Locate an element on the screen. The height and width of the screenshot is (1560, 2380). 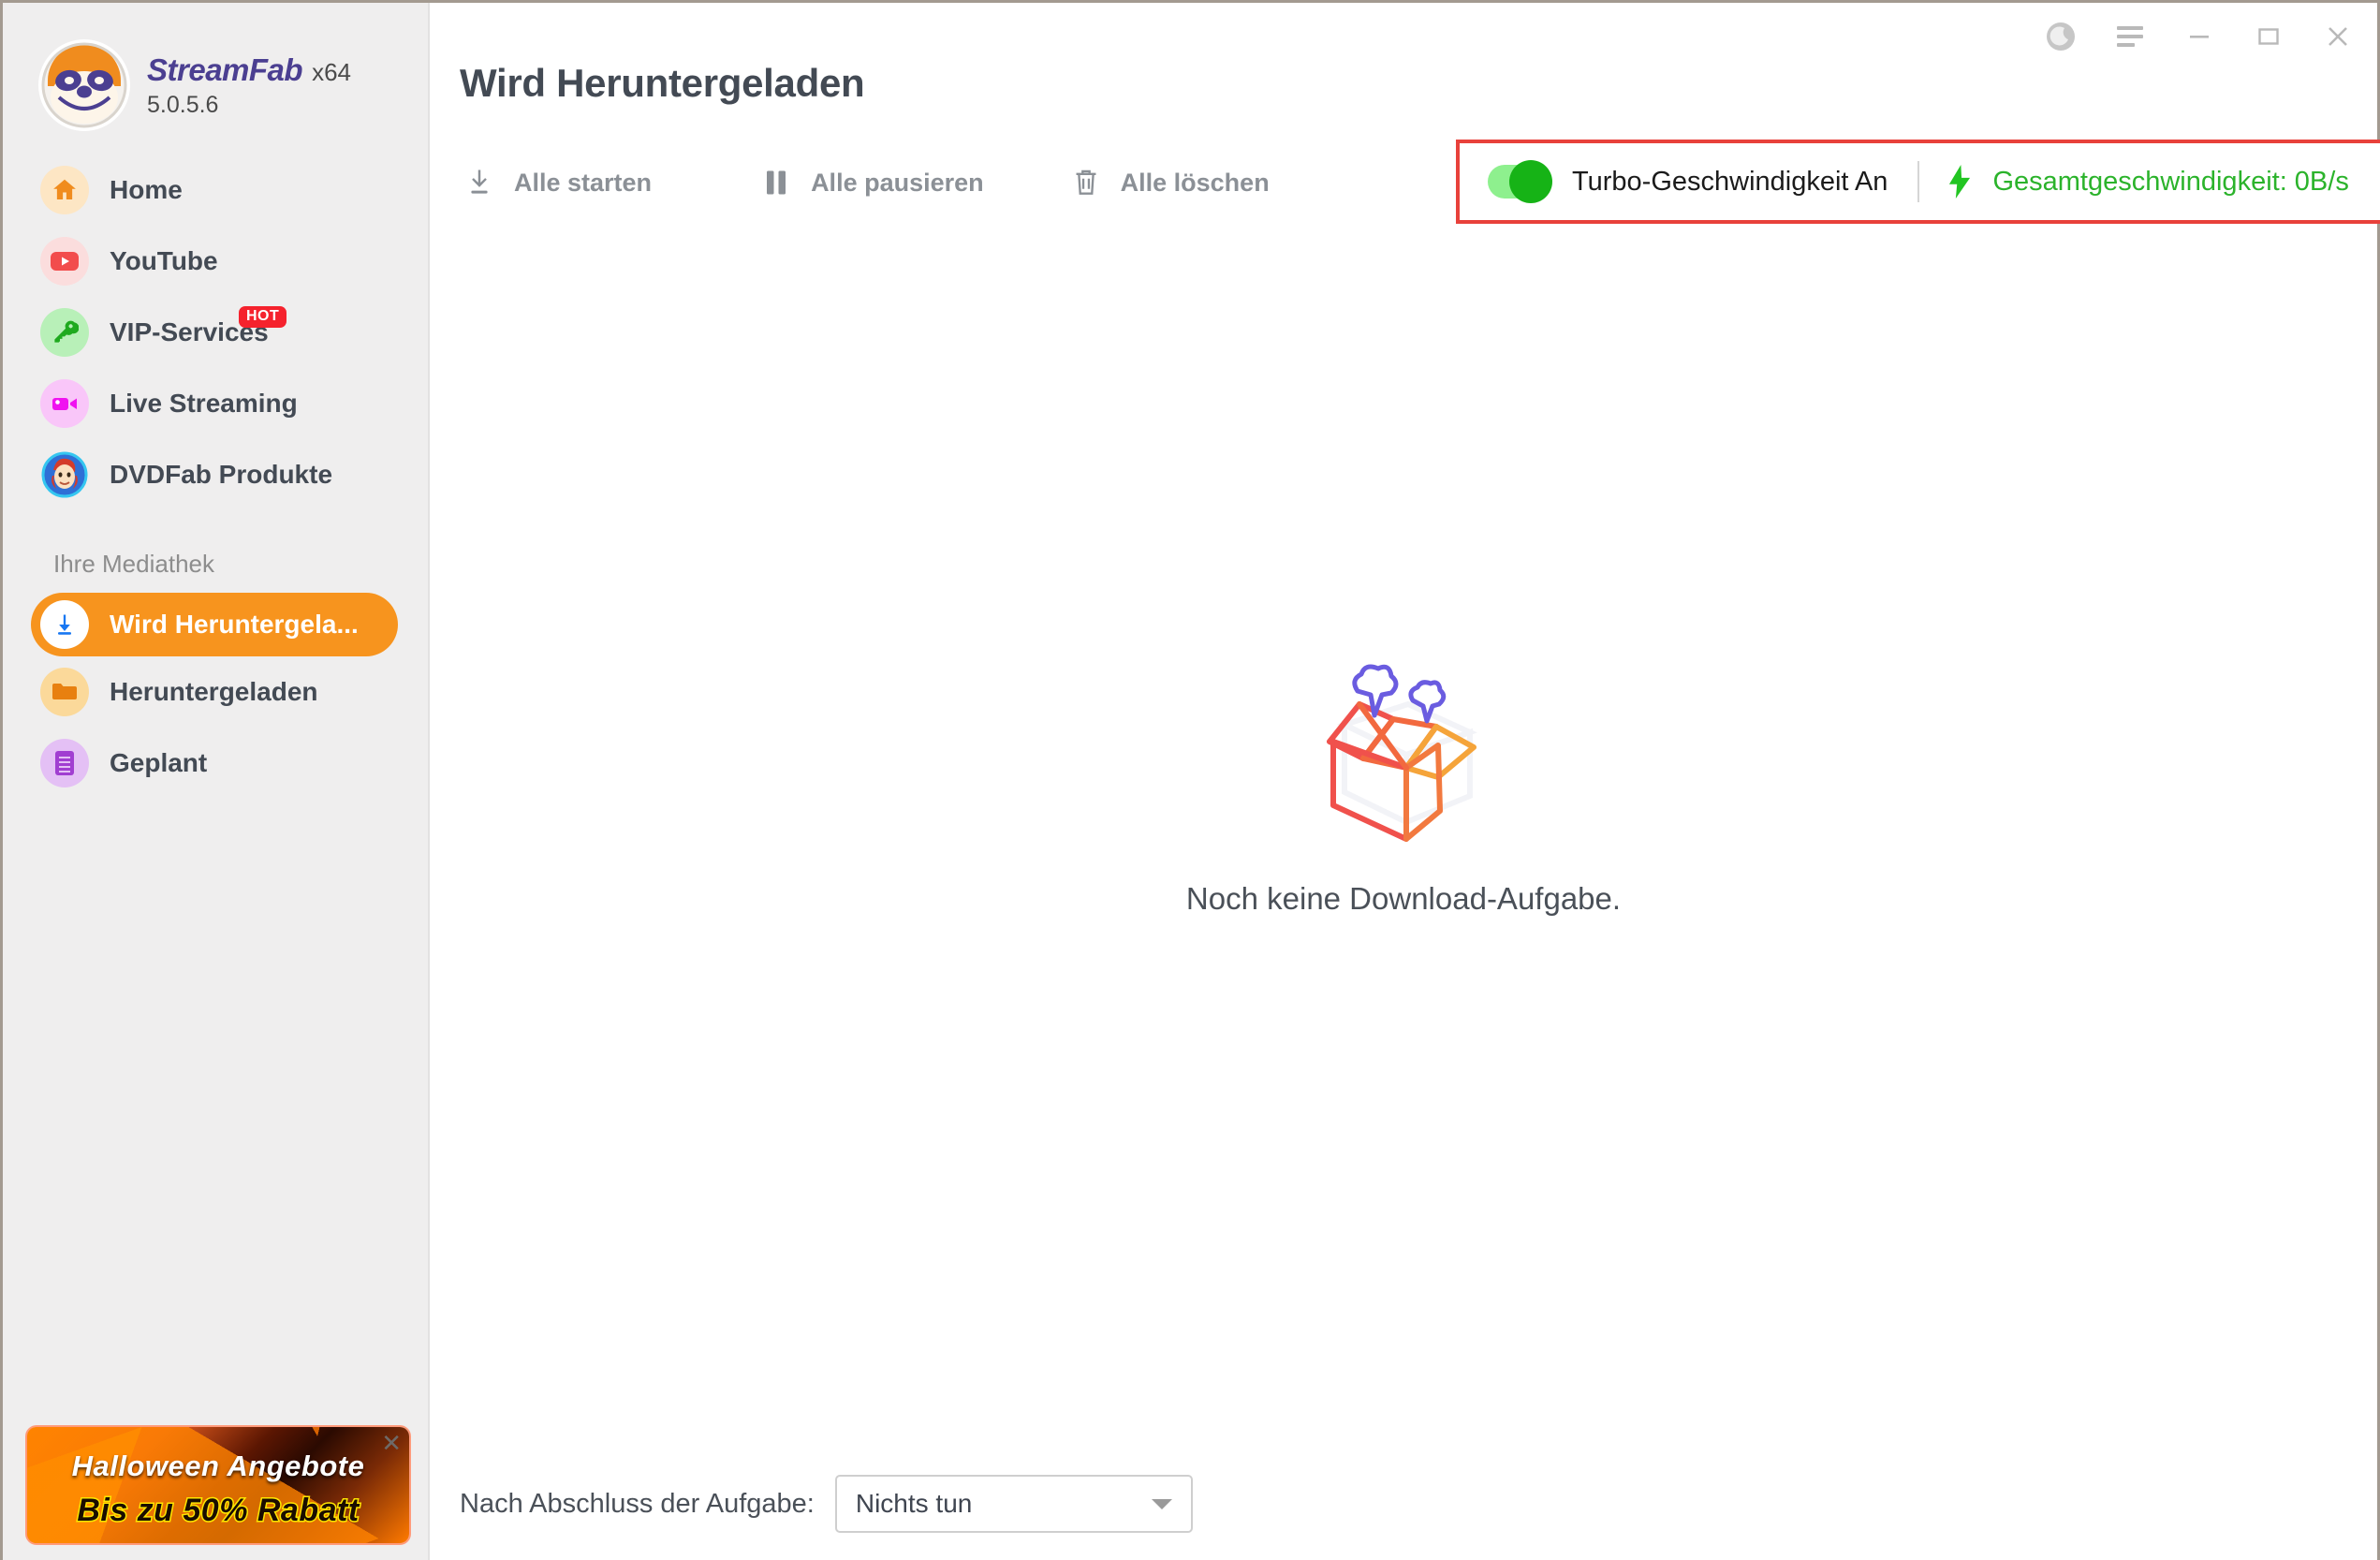
sidebar-item-label: Home is located at coordinates (146, 189).